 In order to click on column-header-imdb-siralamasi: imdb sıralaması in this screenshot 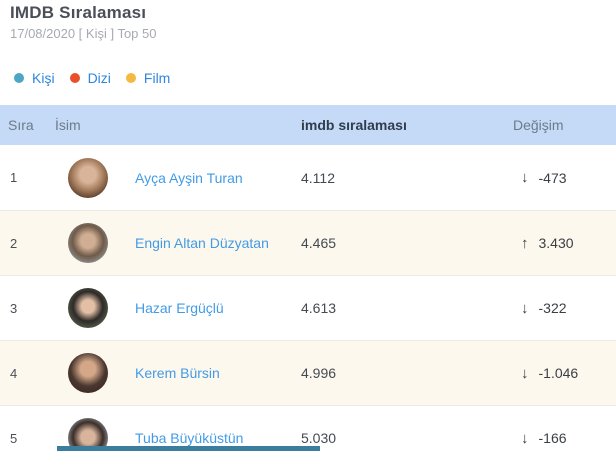, I will do `click(407, 125)`.